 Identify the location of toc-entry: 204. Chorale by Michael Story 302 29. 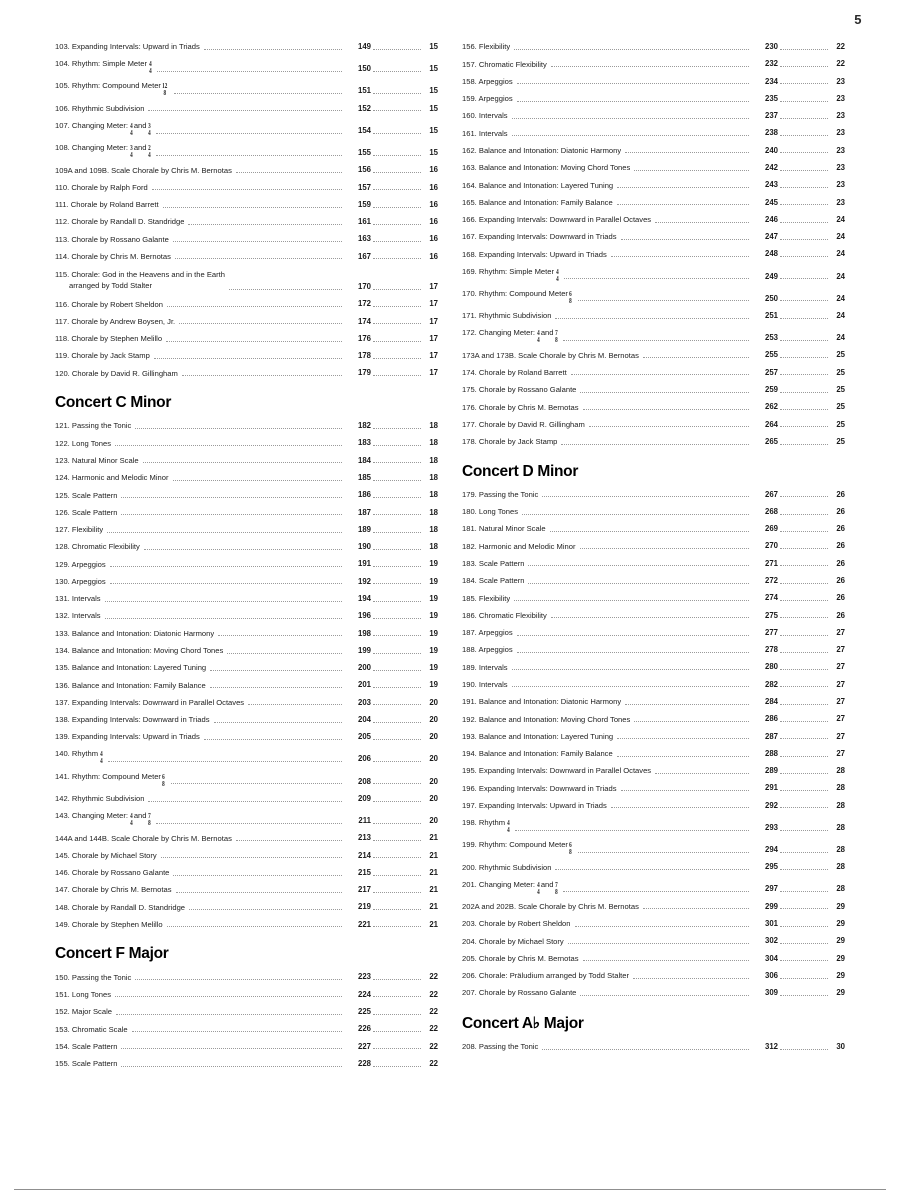
(653, 941).